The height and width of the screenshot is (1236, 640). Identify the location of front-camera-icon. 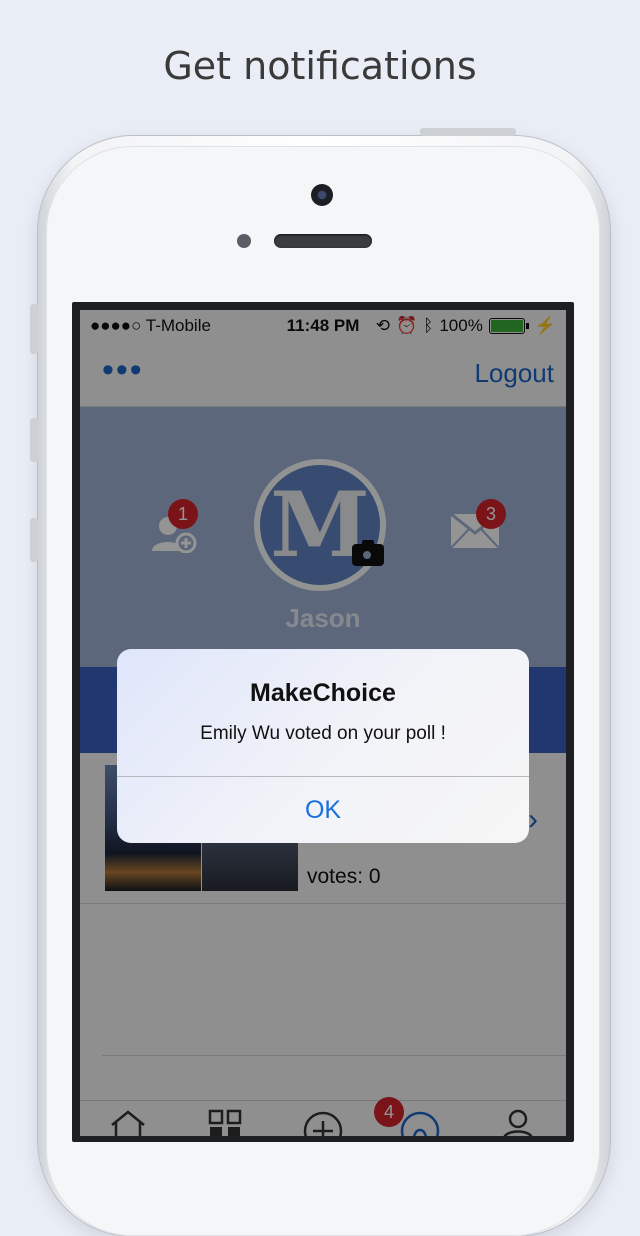
(322, 195).